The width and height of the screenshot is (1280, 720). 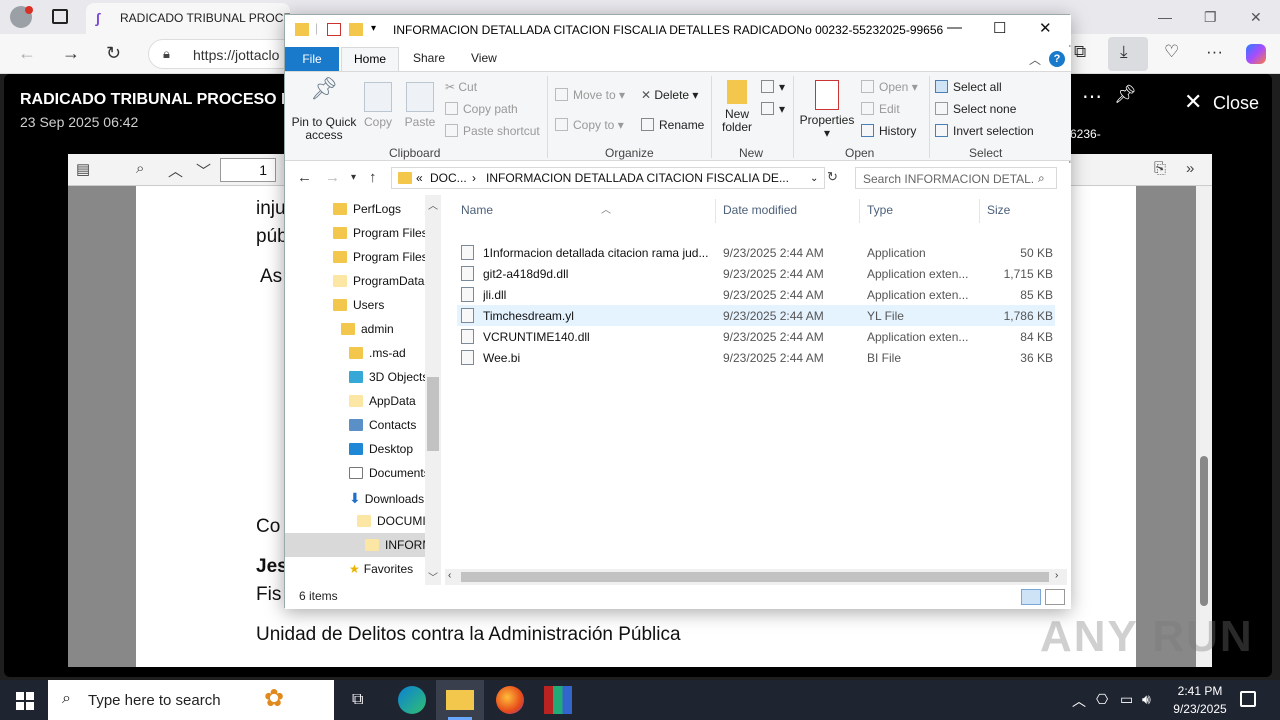 What do you see at coordinates (1210, 17) in the screenshot?
I see `browser-restore-icon: ❐` at bounding box center [1210, 17].